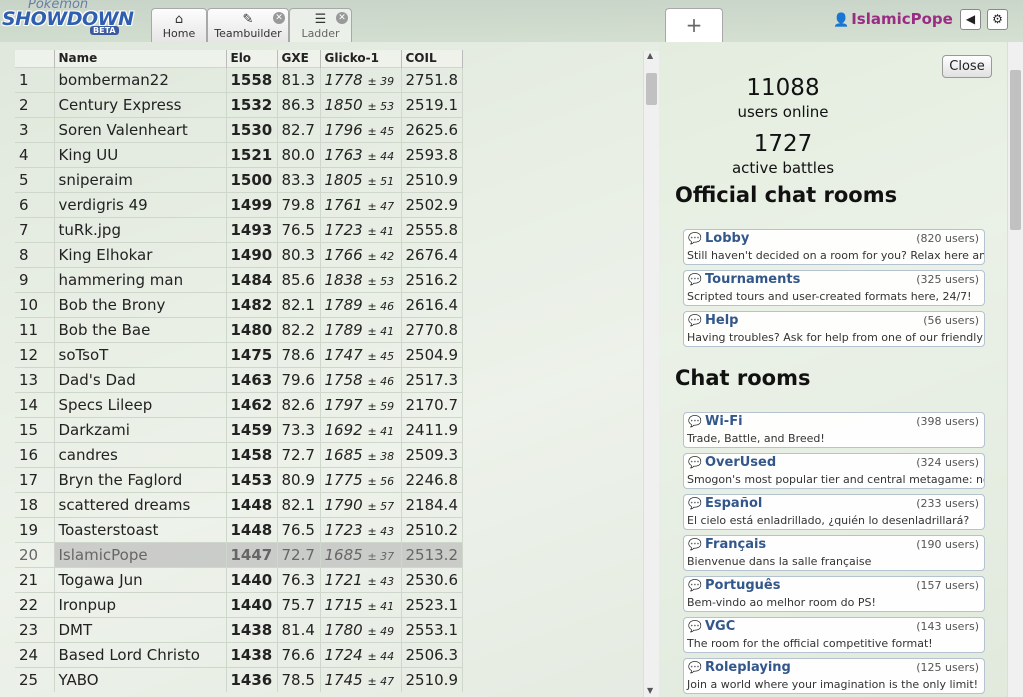 This screenshot has width=1023, height=697. I want to click on glicko-deviation: ± 42, so click(381, 256).